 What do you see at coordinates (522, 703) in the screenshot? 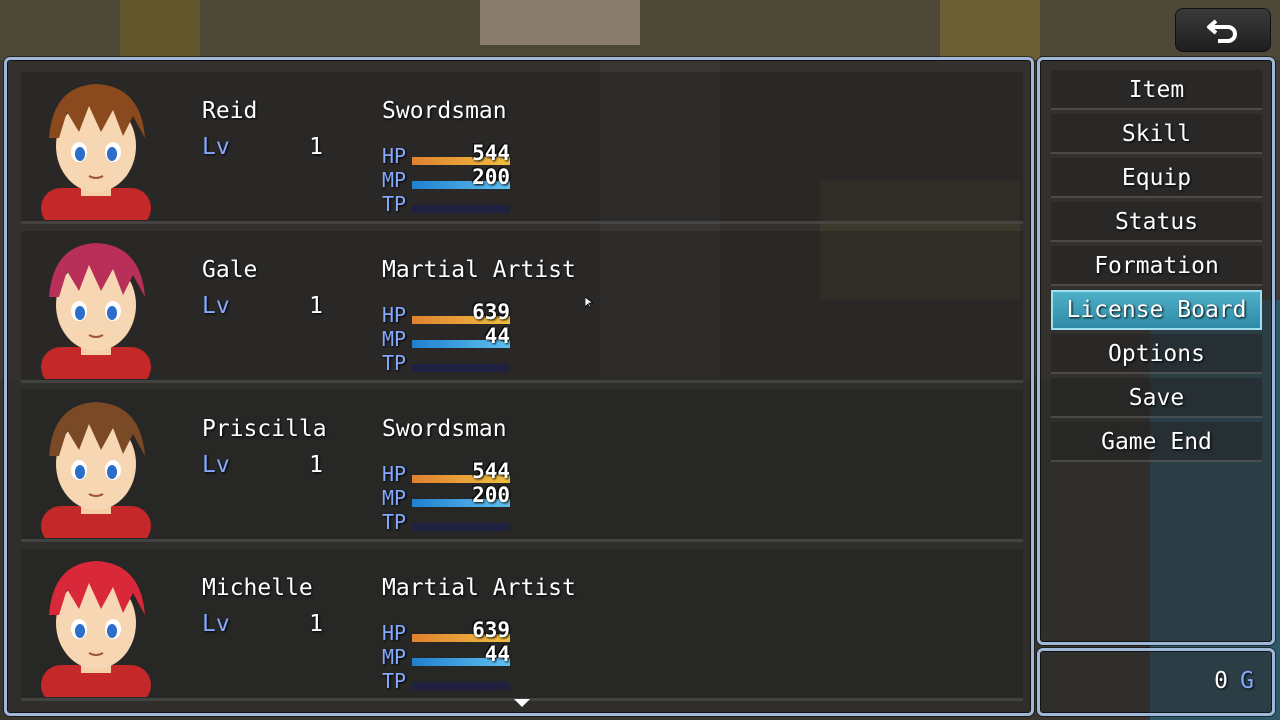
I see `scroll-down-icon` at bounding box center [522, 703].